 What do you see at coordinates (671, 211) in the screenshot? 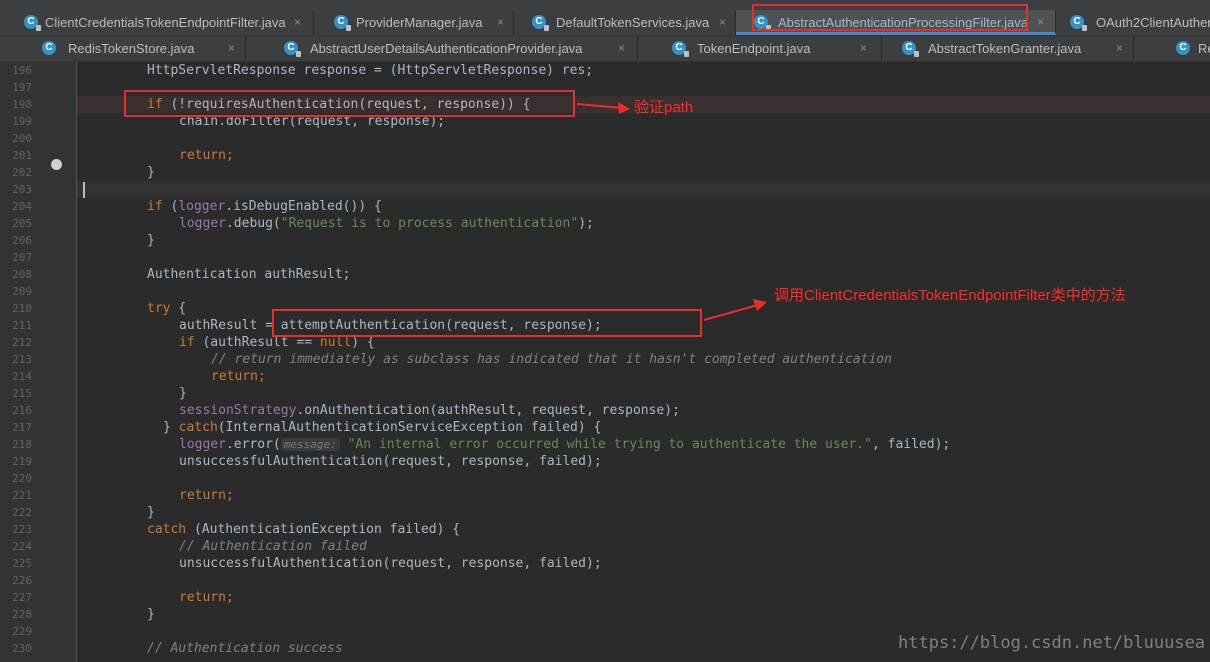
I see `annotation-arrows` at bounding box center [671, 211].